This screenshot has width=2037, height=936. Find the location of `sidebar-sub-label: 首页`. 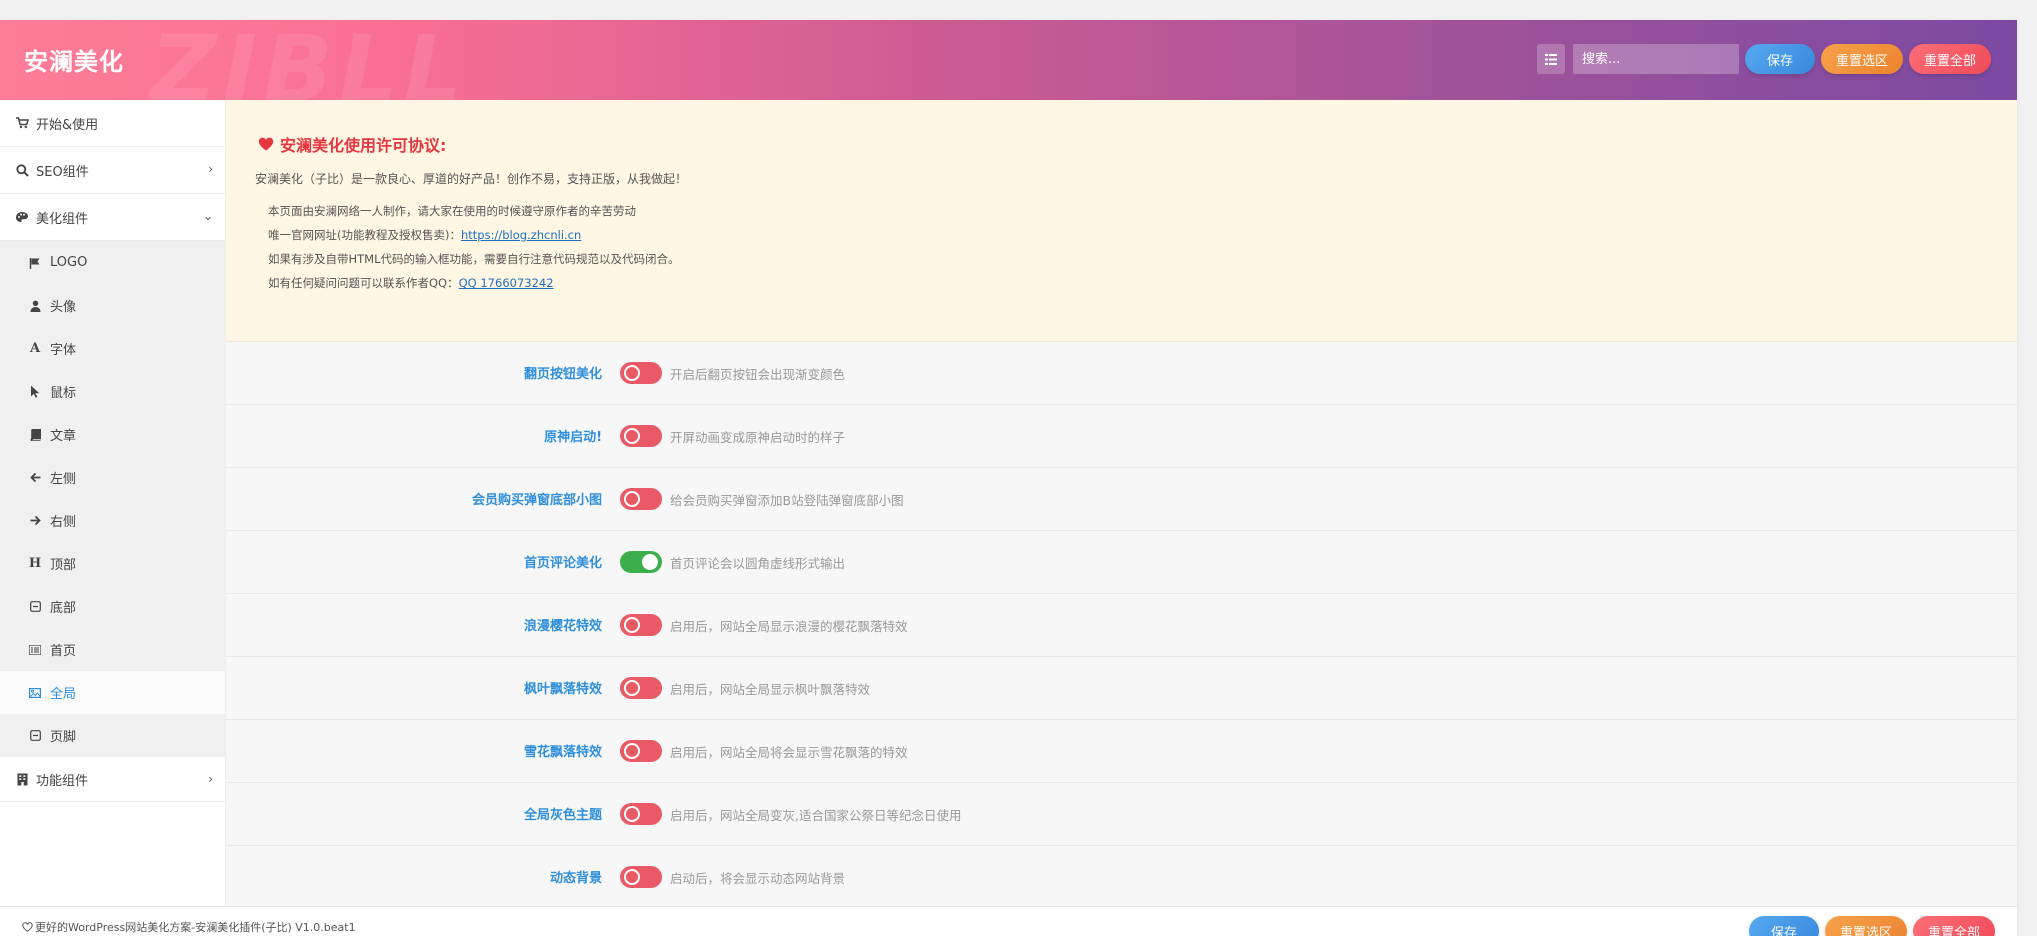

sidebar-sub-label: 首页 is located at coordinates (63, 651).